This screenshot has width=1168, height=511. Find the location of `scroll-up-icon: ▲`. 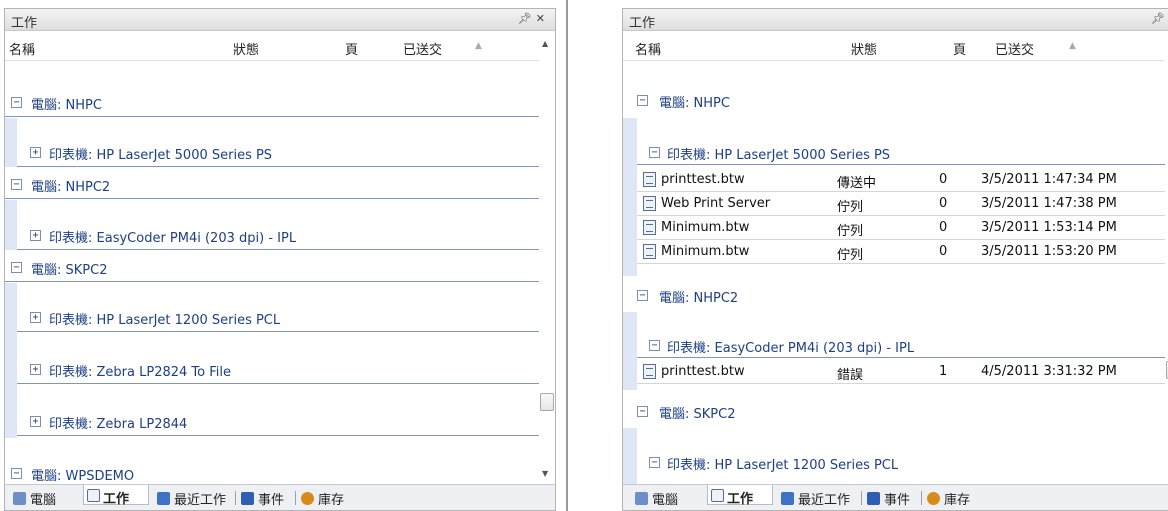

scroll-up-icon: ▲ is located at coordinates (545, 43).